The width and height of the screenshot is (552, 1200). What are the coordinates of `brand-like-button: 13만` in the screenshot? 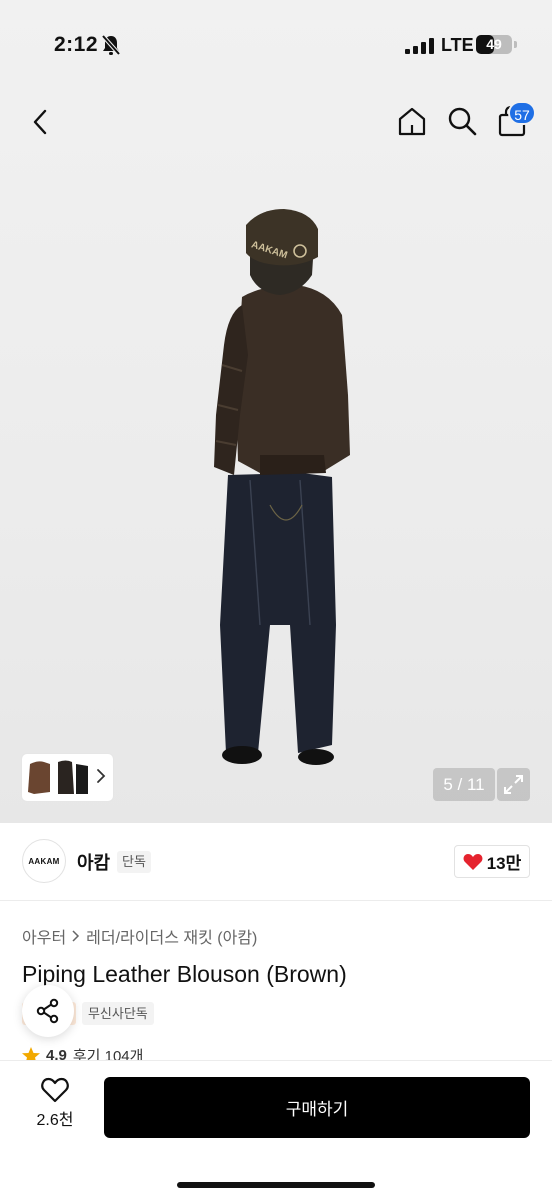 It's located at (492, 861).